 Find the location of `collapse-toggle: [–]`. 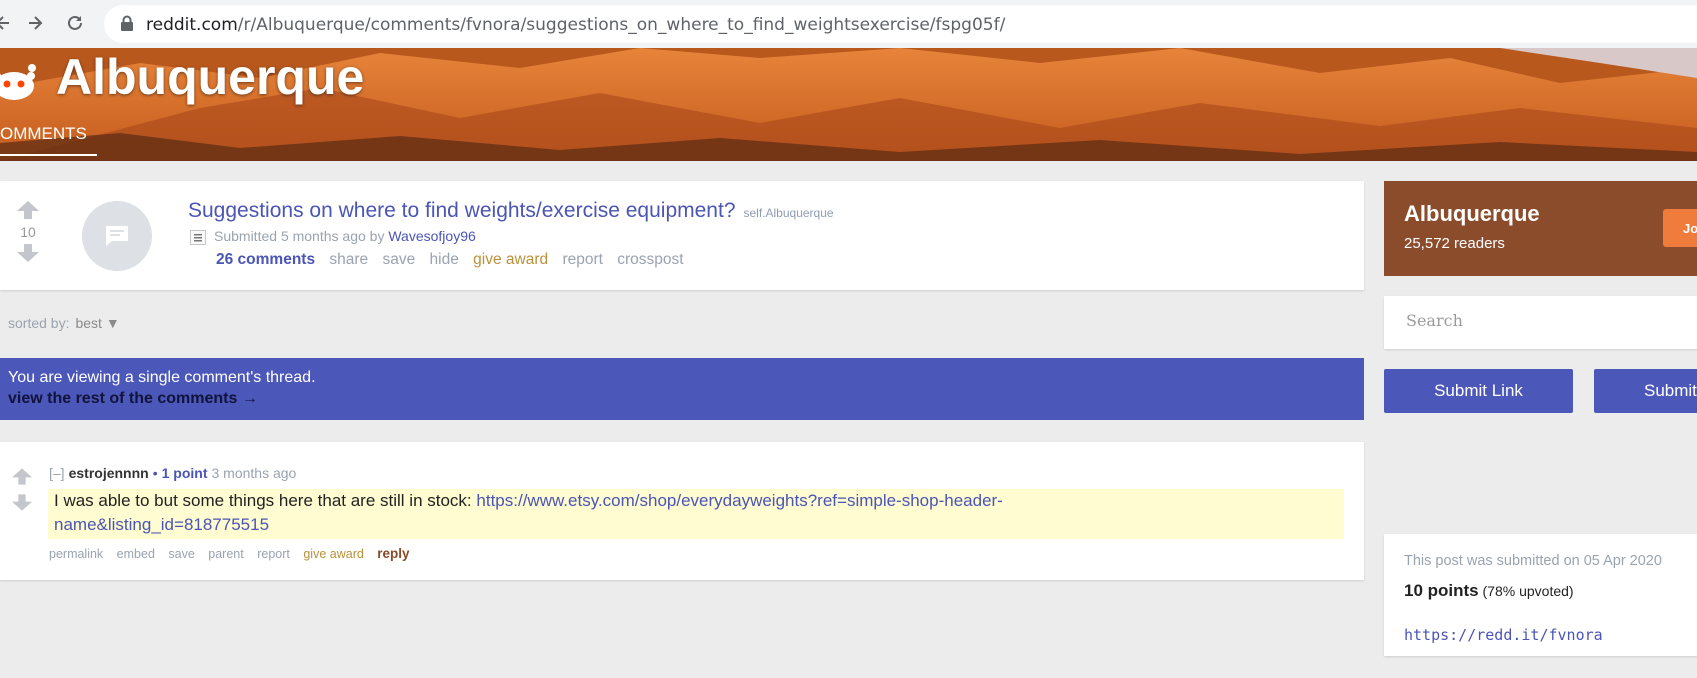

collapse-toggle: [–] is located at coordinates (57, 473).